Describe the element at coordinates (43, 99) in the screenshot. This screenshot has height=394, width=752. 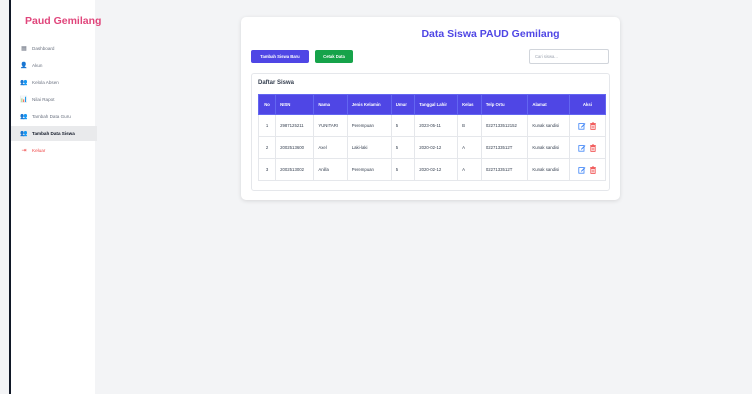
I see `sidebar-item-label: Nilai Rapot` at that location.